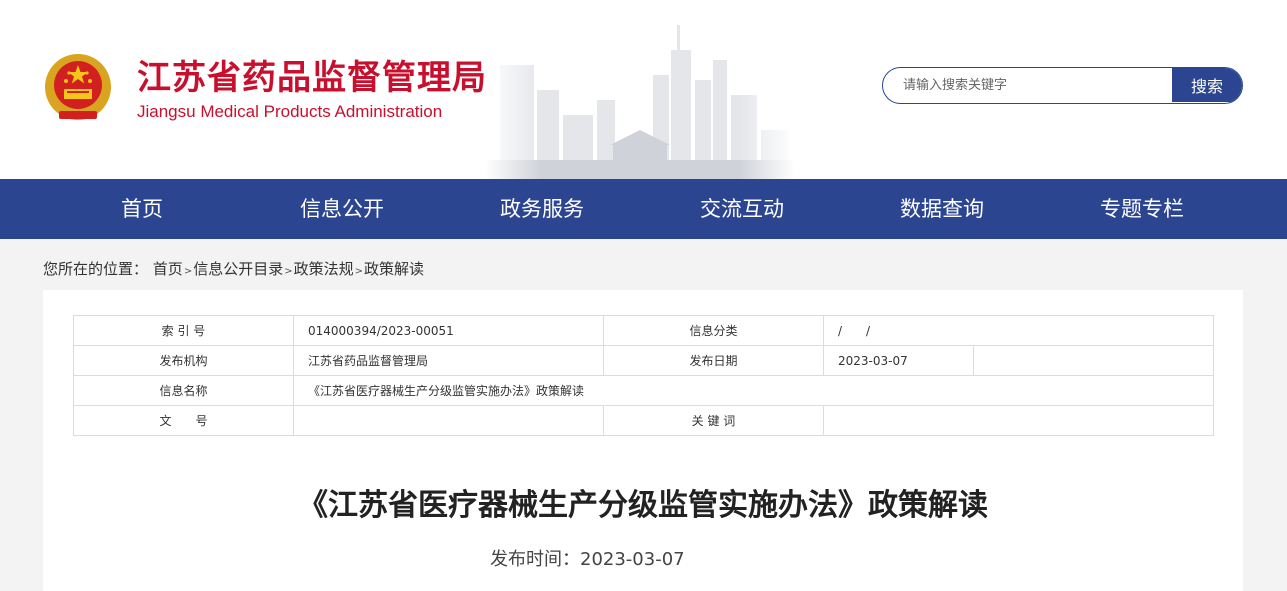 The height and width of the screenshot is (591, 1287). Describe the element at coordinates (640, 99) in the screenshot. I see `city-skyline-image` at that location.